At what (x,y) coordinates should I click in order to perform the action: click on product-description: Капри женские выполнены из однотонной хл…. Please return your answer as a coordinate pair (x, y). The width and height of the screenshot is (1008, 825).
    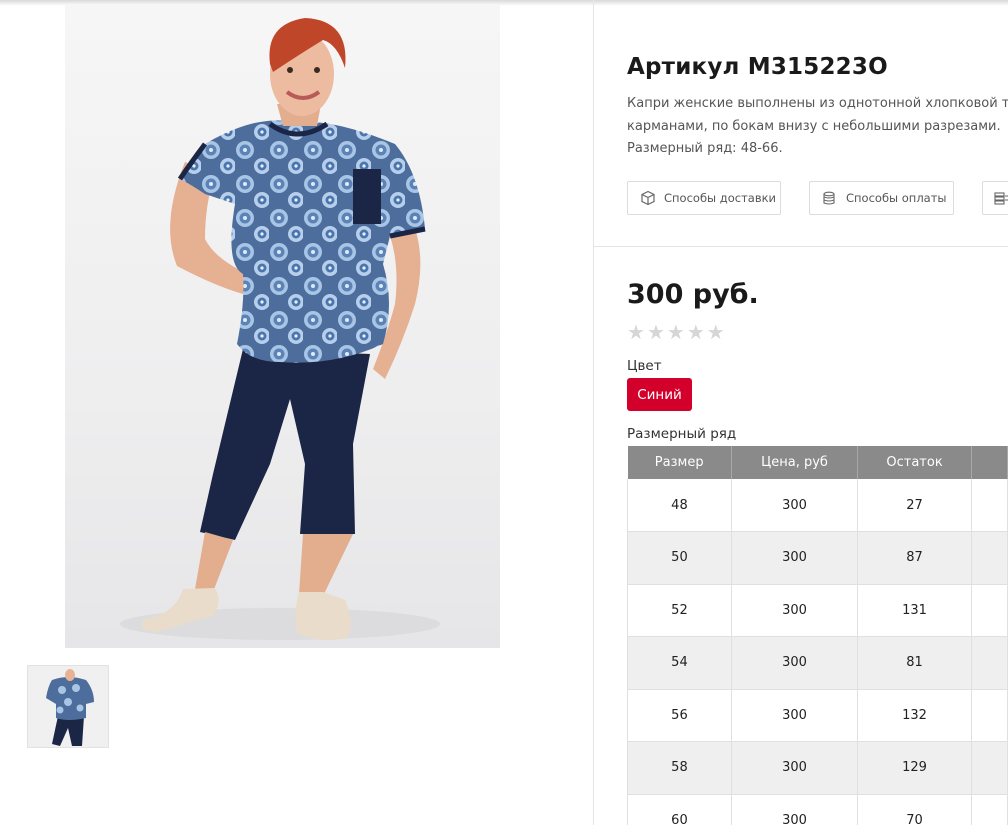
    Looking at the image, I should click on (817, 127).